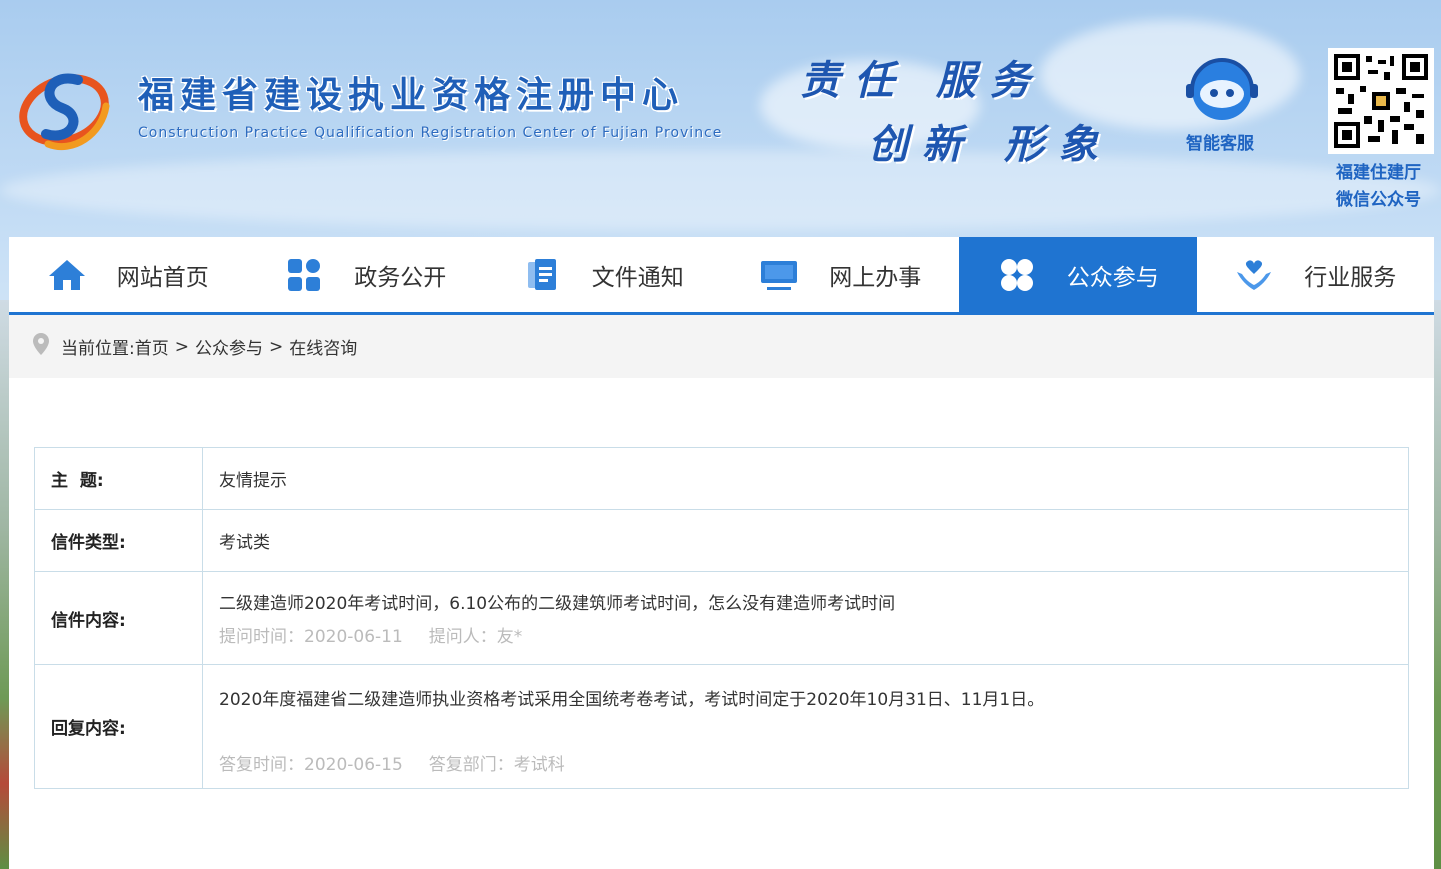 This screenshot has width=1441, height=869. I want to click on location-pin-icon, so click(41, 346).